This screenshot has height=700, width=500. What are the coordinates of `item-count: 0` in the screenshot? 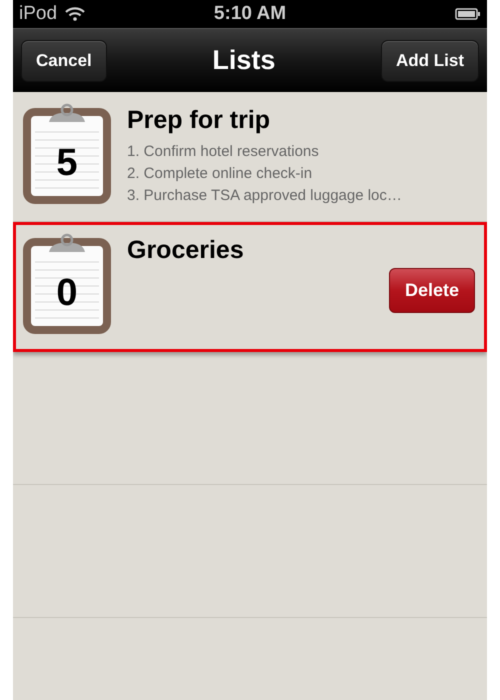 It's located at (67, 293).